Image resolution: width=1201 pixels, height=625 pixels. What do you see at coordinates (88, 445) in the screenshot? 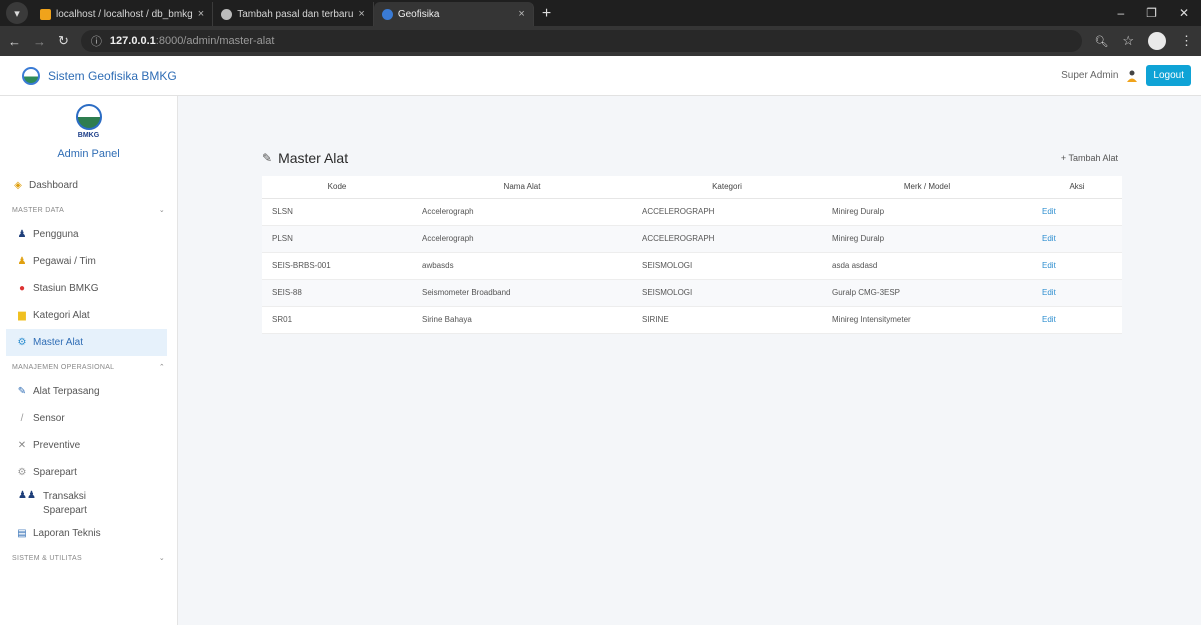
I see `sidebar-item-preventive: ✕ Preventive` at bounding box center [88, 445].